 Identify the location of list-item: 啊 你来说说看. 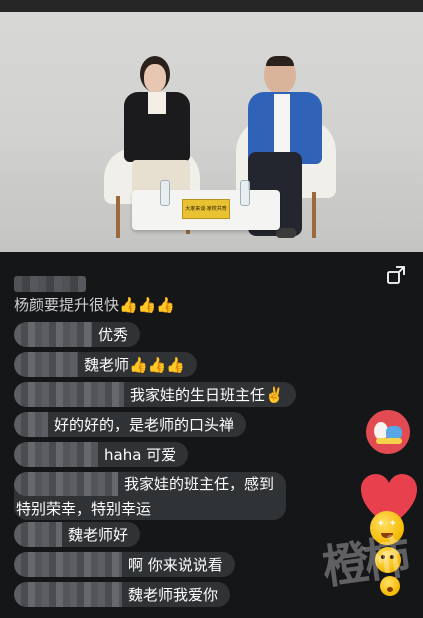
(124, 564).